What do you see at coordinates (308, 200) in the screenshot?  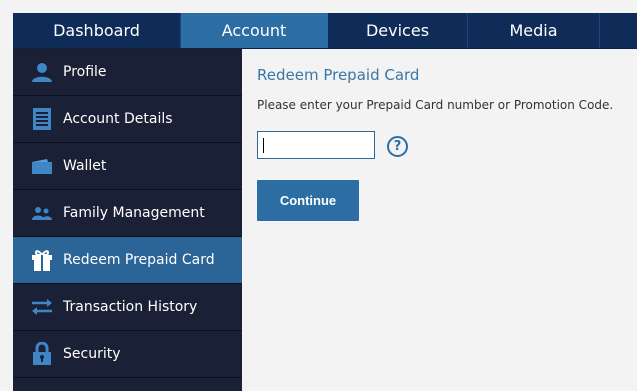 I see `continue-button: Continue` at bounding box center [308, 200].